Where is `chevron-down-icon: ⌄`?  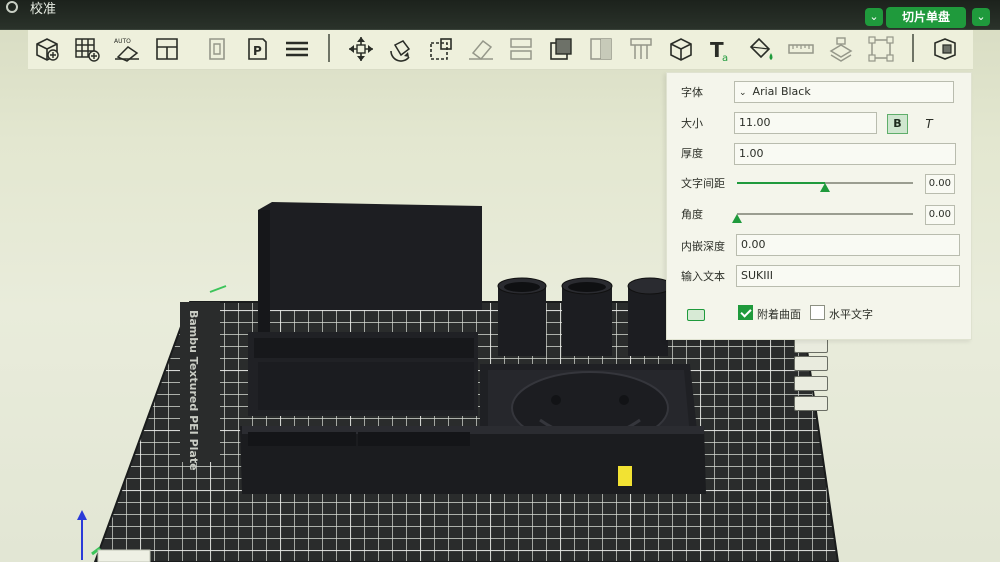 chevron-down-icon: ⌄ is located at coordinates (743, 93).